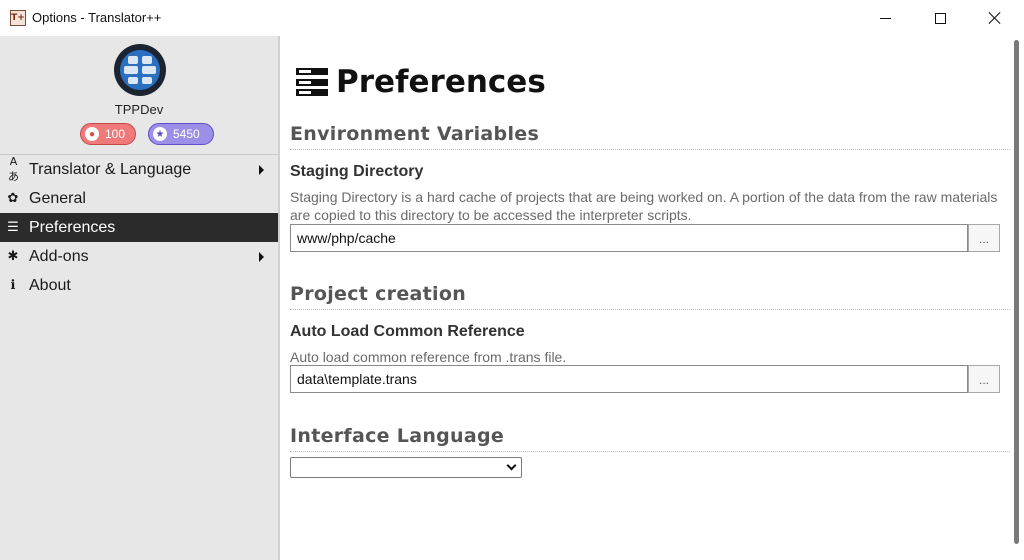 The width and height of the screenshot is (1024, 560). What do you see at coordinates (13, 198) in the screenshot?
I see `gear-icon: ✿` at bounding box center [13, 198].